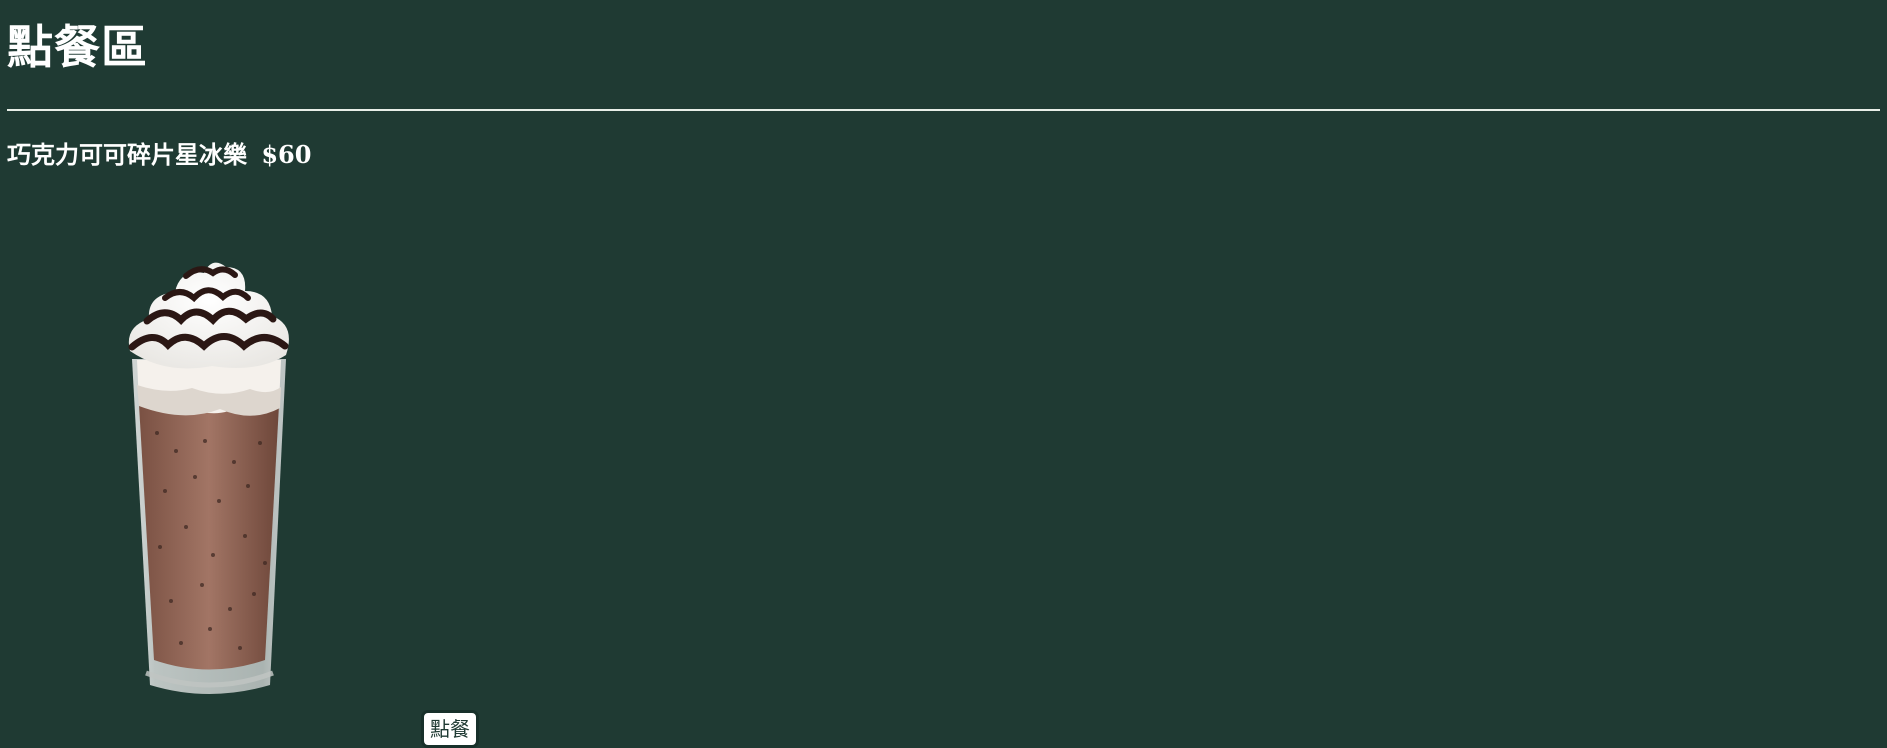 The height and width of the screenshot is (748, 1887). I want to click on menu-item-price: $60, so click(286, 154).